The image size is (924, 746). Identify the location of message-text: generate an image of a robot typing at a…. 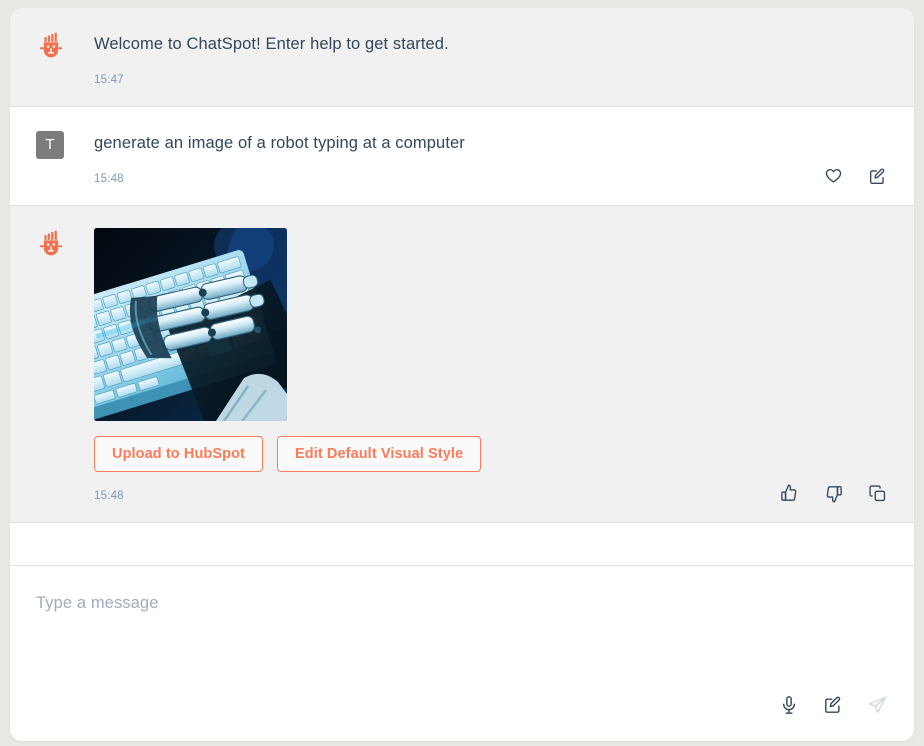
(279, 143).